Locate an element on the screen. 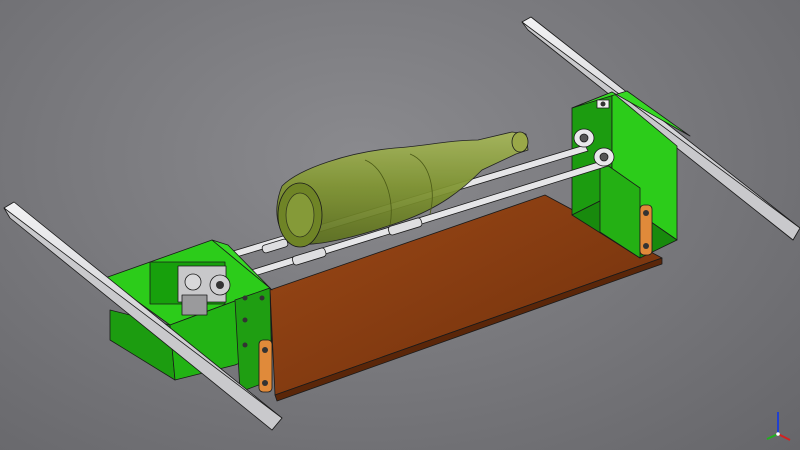  axis-triad-icon is located at coordinates (778, 426).